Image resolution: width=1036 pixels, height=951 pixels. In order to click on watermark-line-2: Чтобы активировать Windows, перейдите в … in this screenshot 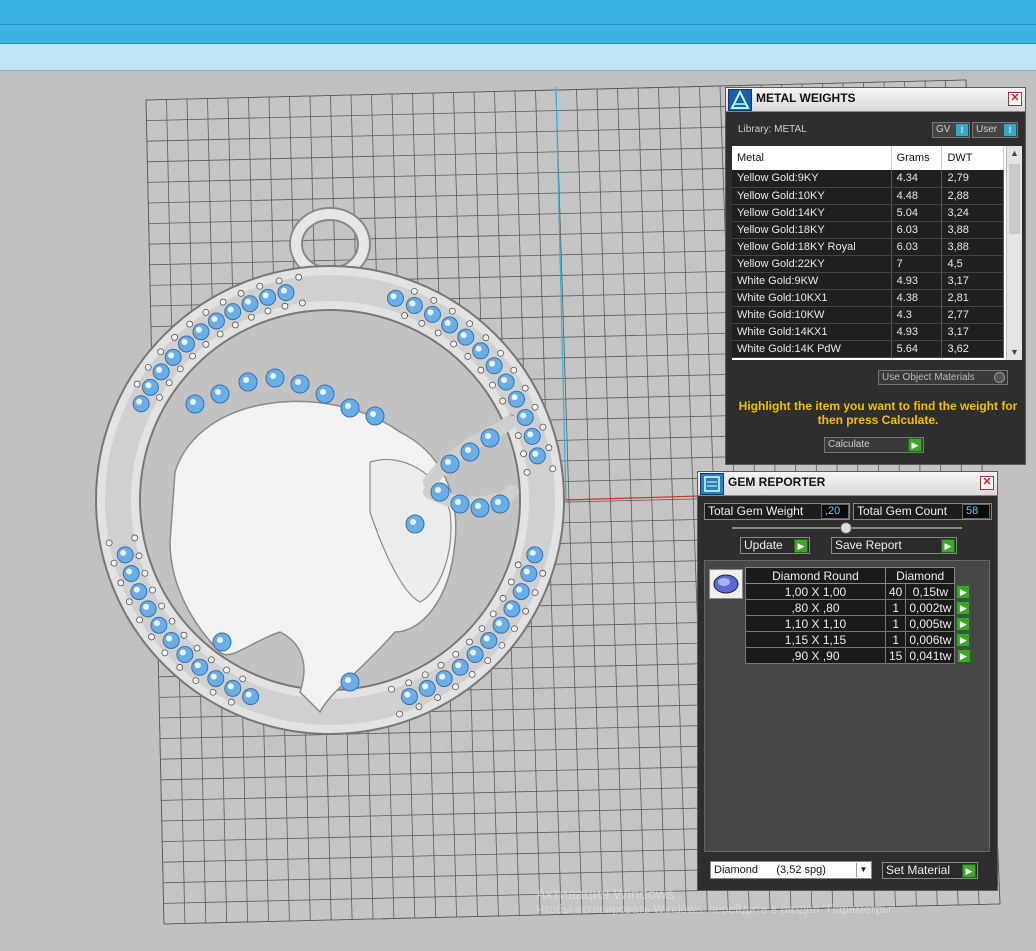, I will do `click(717, 909)`.